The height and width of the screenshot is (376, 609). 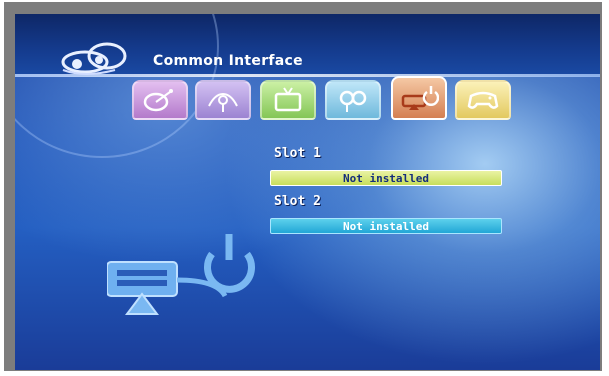 I want to click on satellite-icon, so click(x=158, y=100).